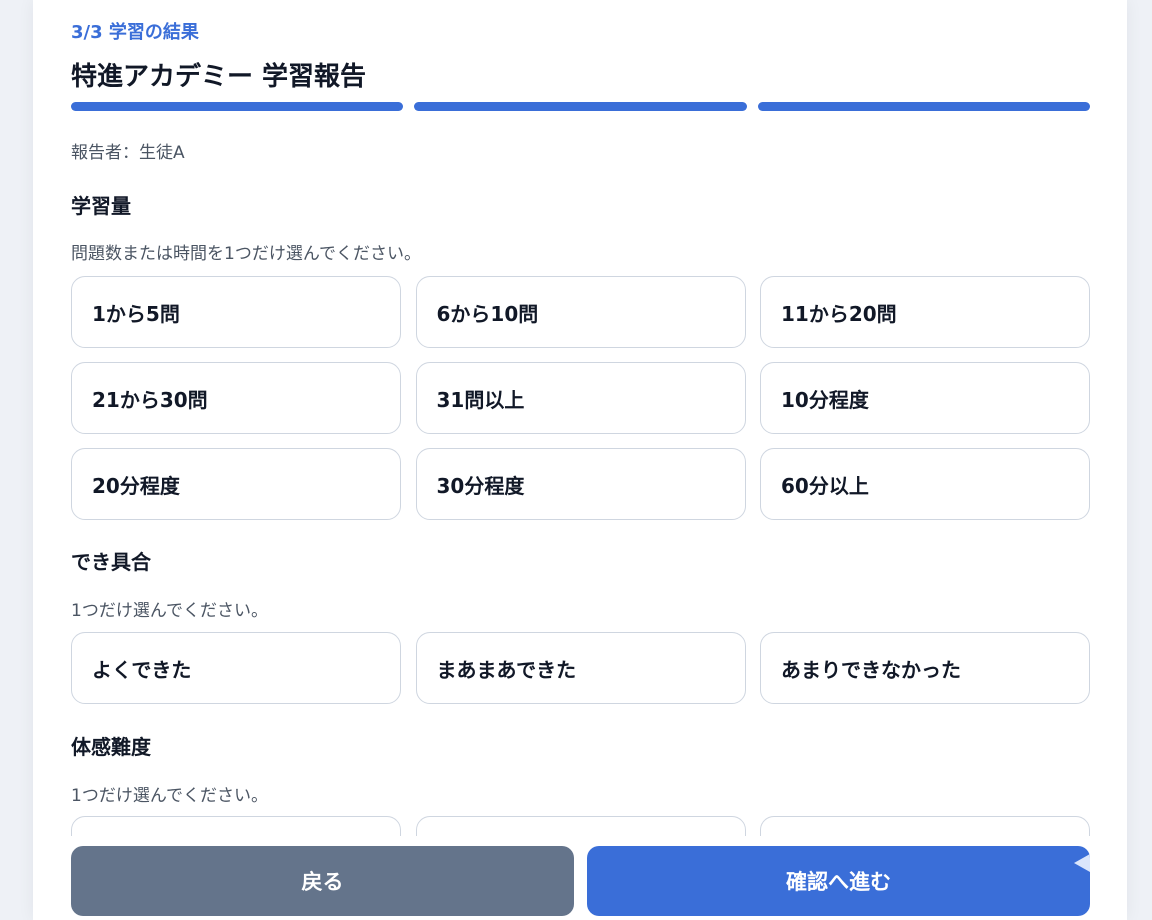 Image resolution: width=1152 pixels, height=920 pixels. I want to click on progress-bar, so click(580, 106).